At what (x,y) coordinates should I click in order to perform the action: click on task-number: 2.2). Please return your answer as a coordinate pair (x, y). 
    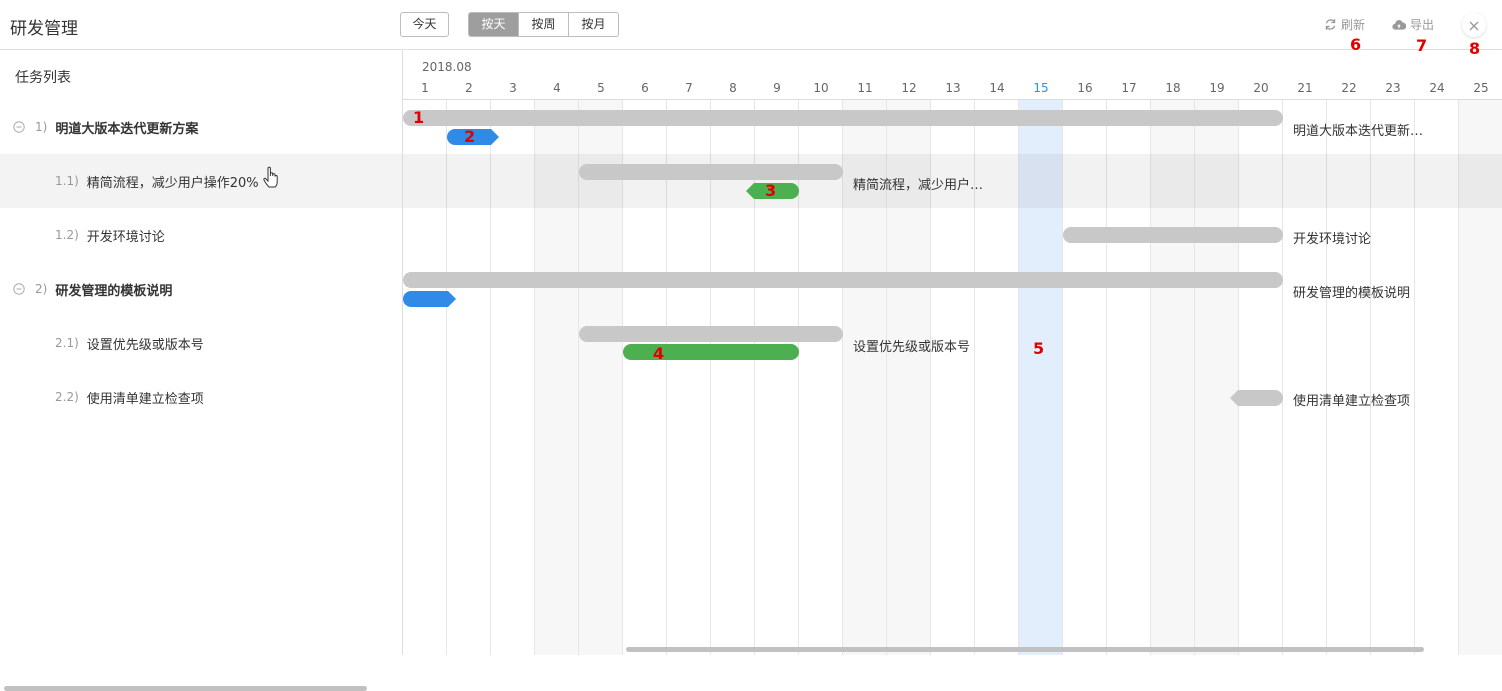
    Looking at the image, I should click on (67, 397).